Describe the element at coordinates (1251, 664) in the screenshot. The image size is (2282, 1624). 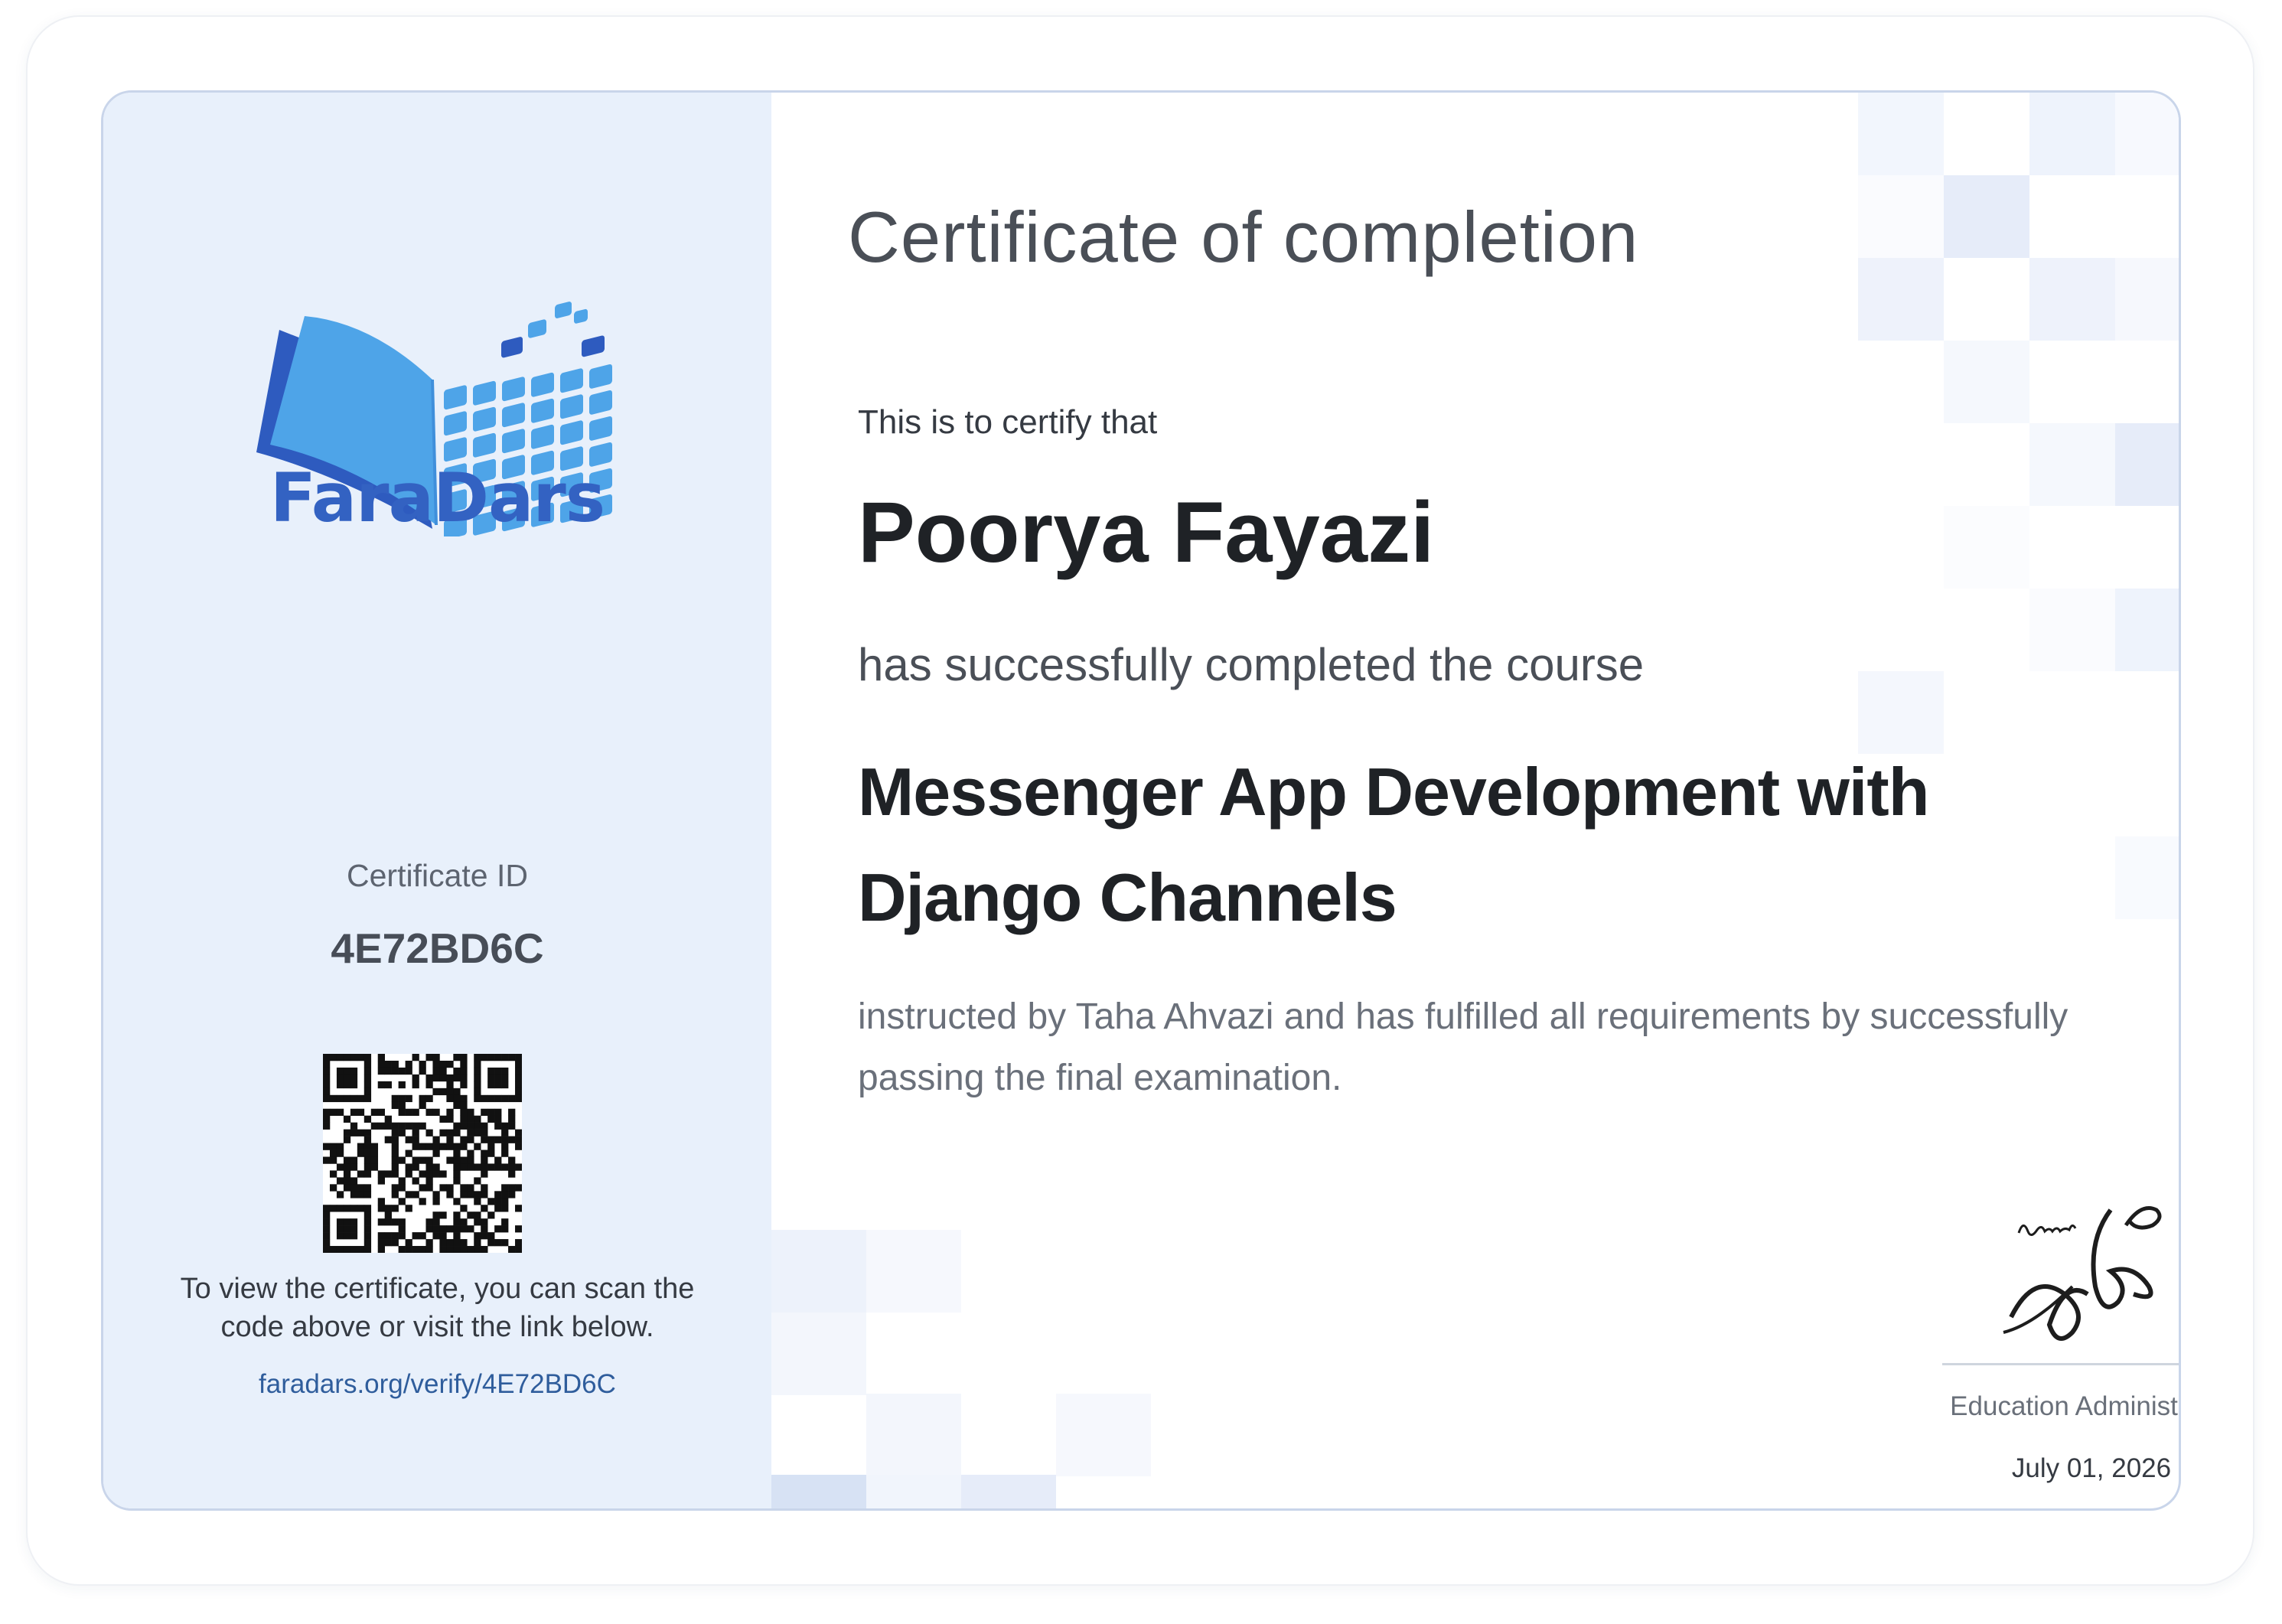
I see `completed-text: has successfully completed the course` at that location.